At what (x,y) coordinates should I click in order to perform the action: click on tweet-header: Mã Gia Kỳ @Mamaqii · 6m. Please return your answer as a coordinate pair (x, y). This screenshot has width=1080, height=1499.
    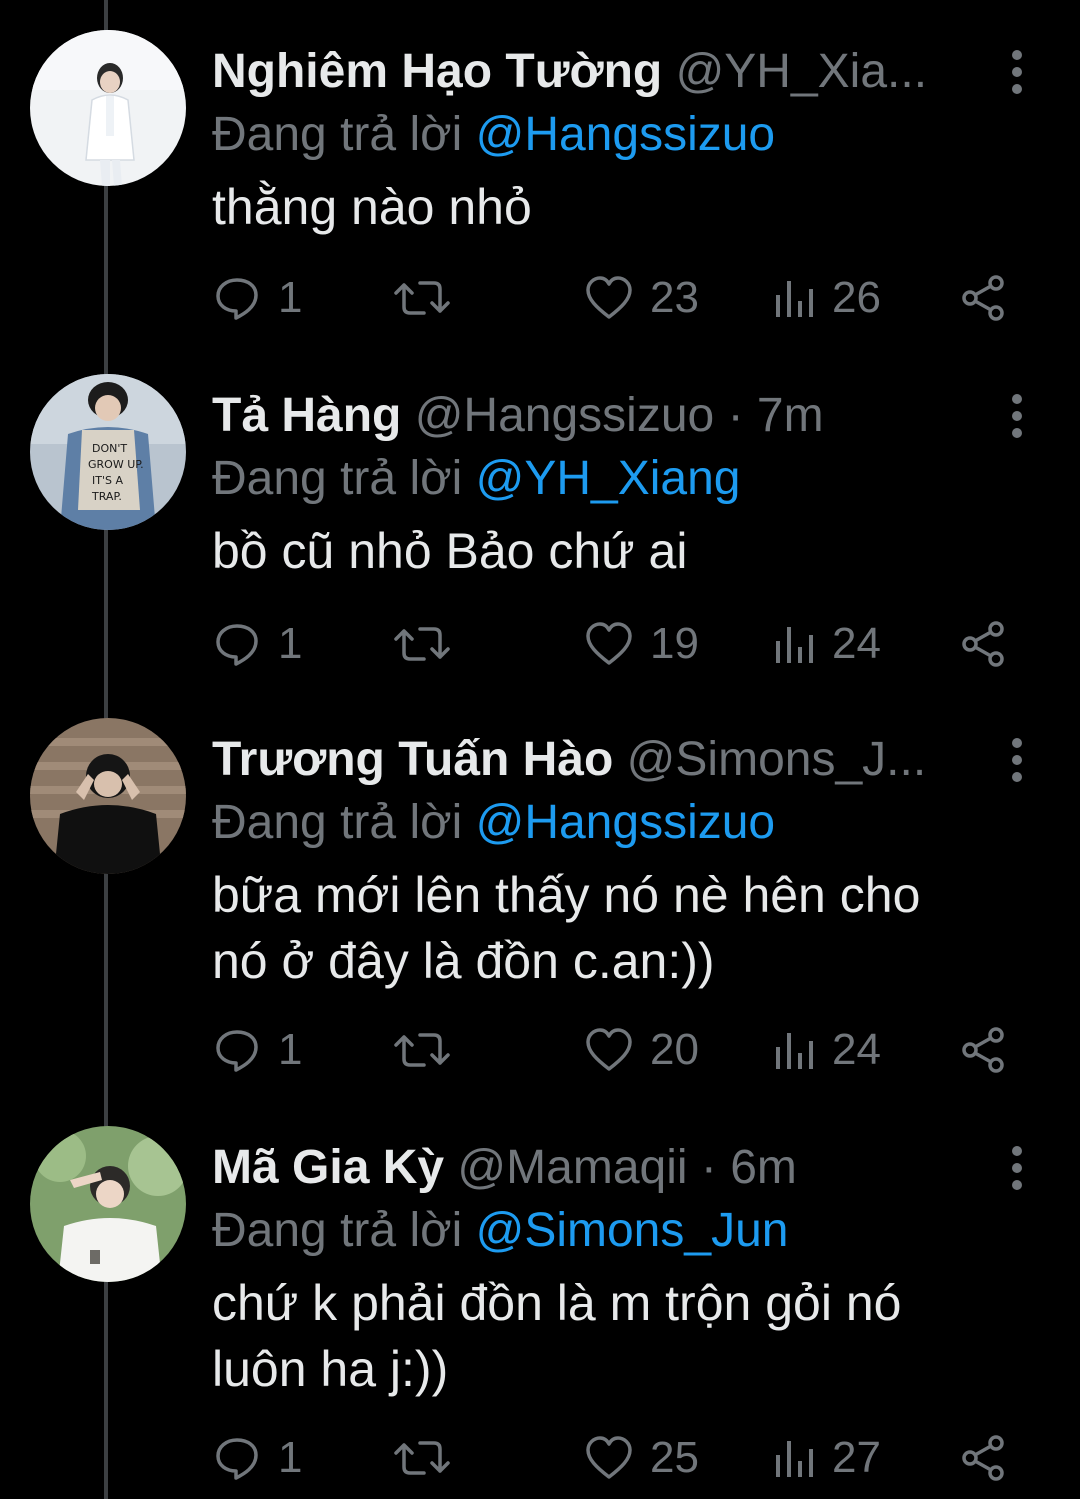
    Looking at the image, I should click on (602, 1168).